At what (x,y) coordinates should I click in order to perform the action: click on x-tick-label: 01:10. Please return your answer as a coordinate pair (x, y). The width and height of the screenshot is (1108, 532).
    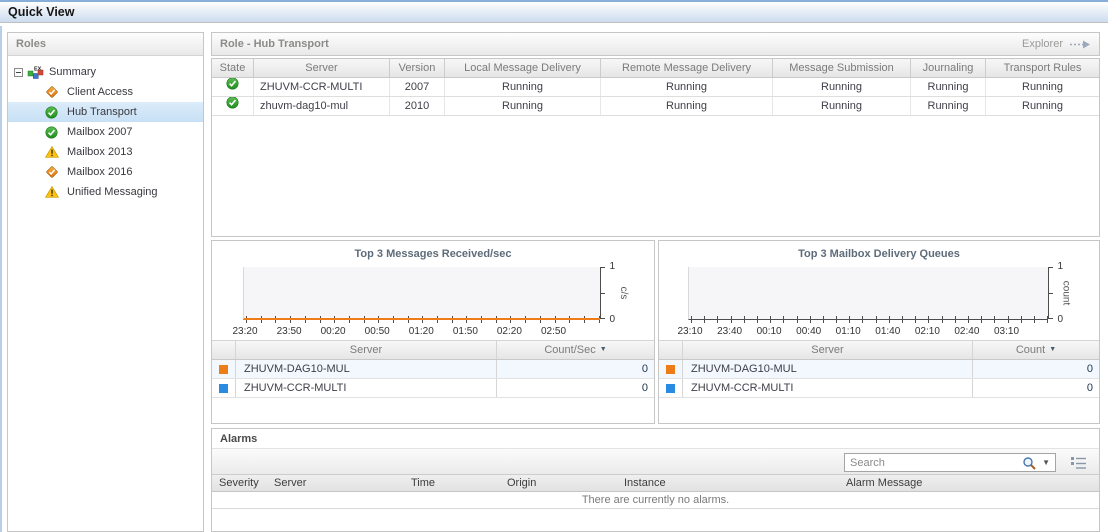
    Looking at the image, I should click on (848, 331).